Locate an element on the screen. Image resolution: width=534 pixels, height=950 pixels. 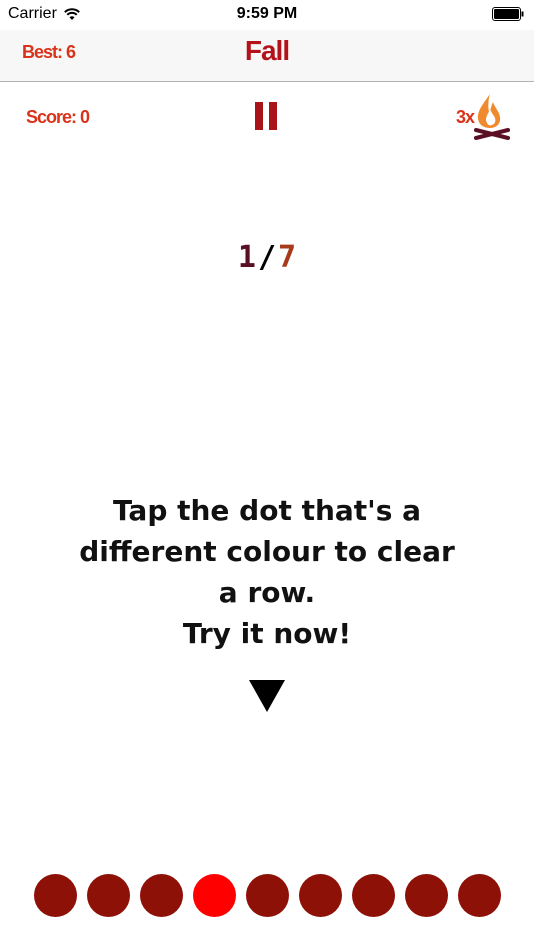
progress-current: 1 is located at coordinates (246, 257).